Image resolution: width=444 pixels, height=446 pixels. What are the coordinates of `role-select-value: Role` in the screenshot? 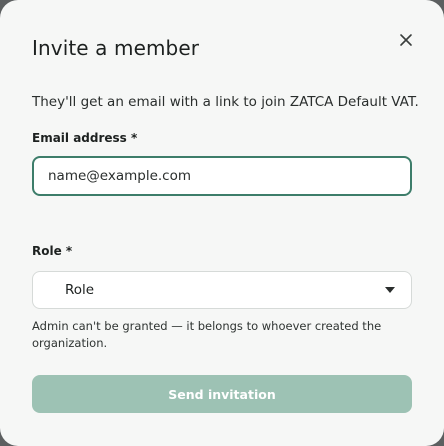 It's located at (80, 290).